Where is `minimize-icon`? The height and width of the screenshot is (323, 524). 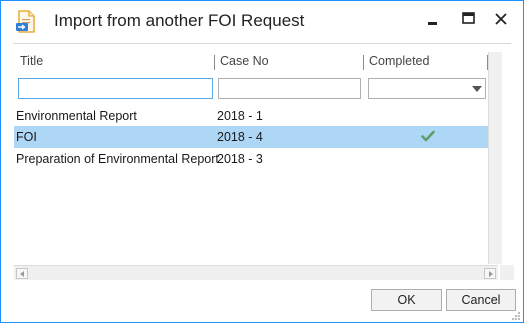
minimize-icon is located at coordinates (433, 19).